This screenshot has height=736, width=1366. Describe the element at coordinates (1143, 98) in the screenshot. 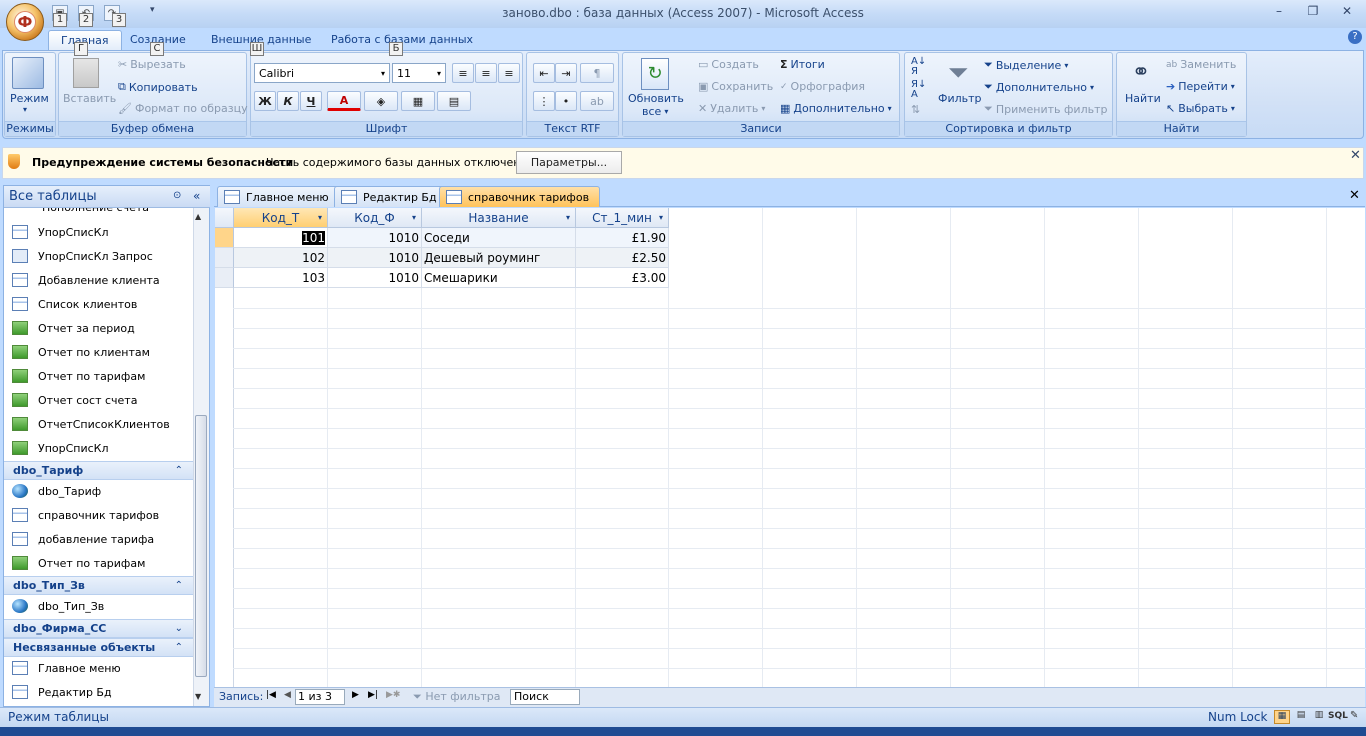

I see `find-button: Найти` at that location.